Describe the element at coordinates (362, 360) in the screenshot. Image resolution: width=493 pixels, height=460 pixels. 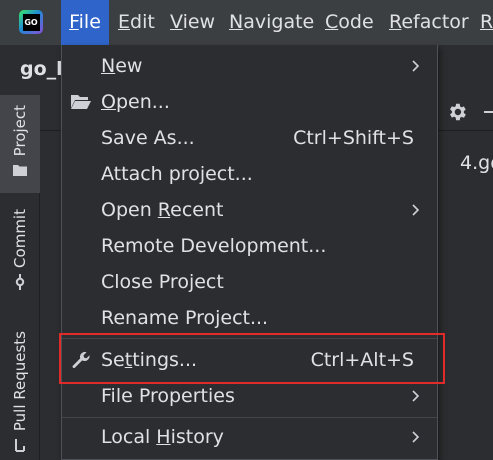
I see `settings-shortcut: Ctrl+Alt+S` at that location.